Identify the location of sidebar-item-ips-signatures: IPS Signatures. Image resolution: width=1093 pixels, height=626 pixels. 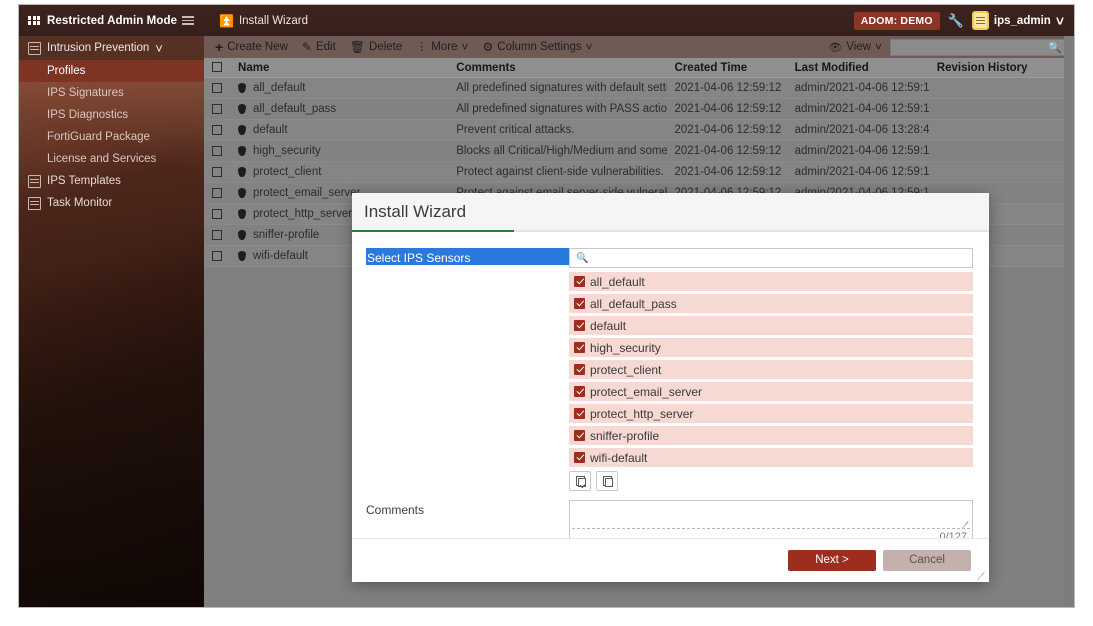
(111, 93).